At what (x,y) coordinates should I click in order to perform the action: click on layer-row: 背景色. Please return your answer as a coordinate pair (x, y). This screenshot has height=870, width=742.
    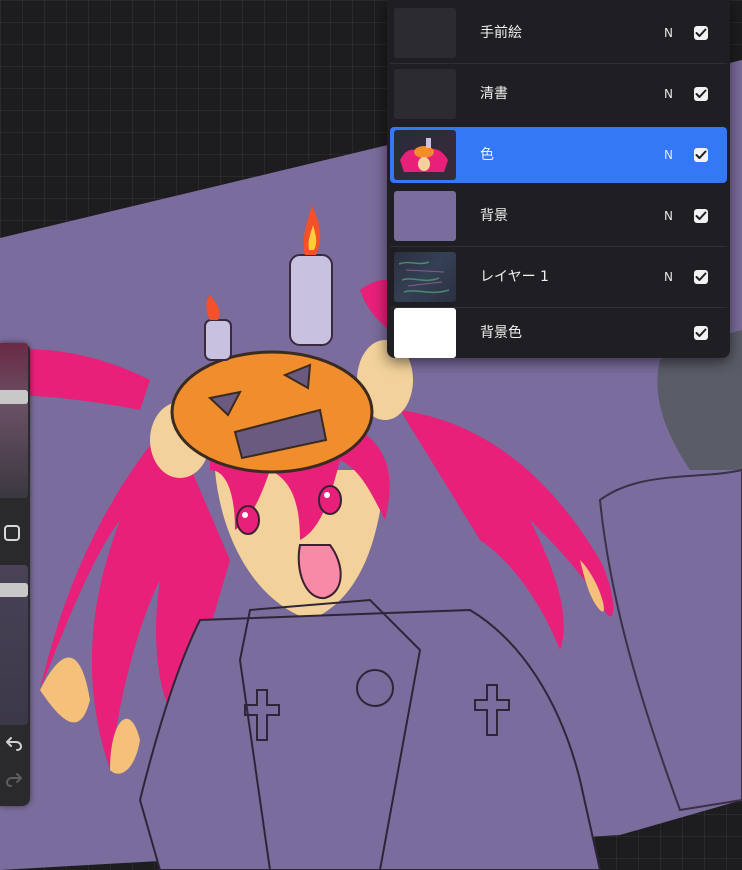
    Looking at the image, I should click on (558, 333).